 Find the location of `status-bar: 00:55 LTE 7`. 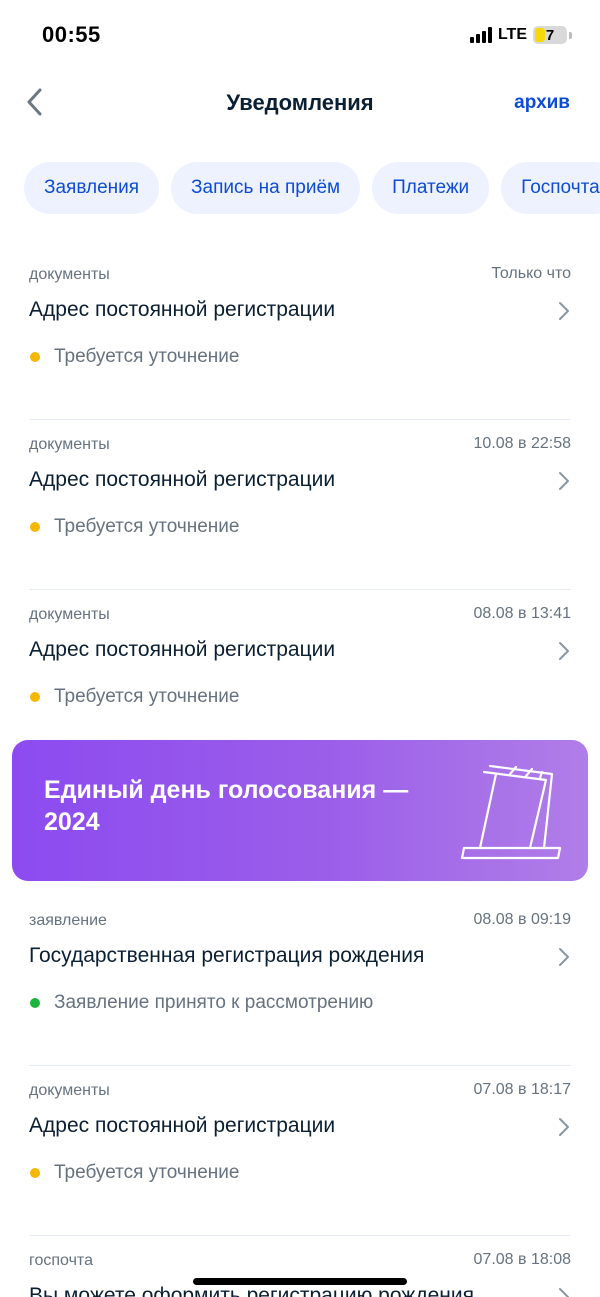

status-bar: 00:55 LTE 7 is located at coordinates (300, 36).